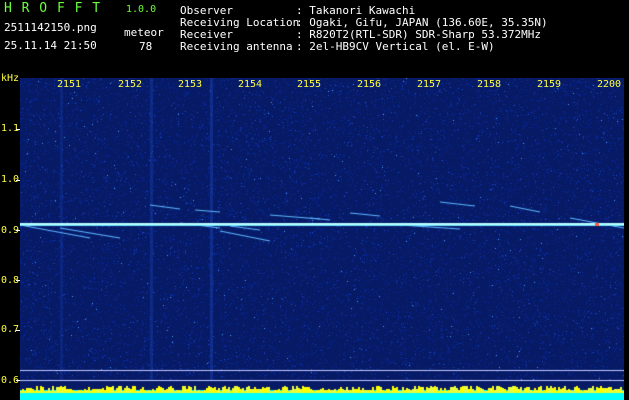 Image resolution: width=629 pixels, height=400 pixels. Describe the element at coordinates (10, 78) in the screenshot. I see `y-axis-unit: kHz` at that location.